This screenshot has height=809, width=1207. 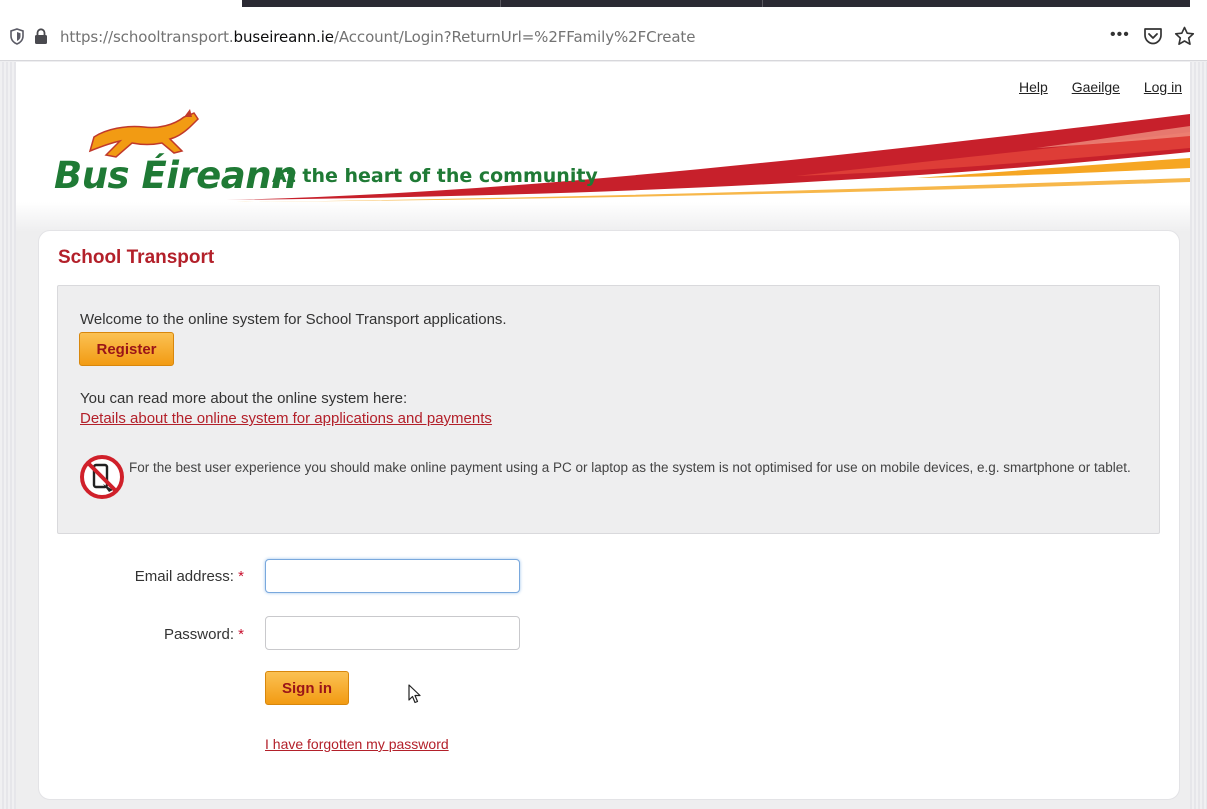 What do you see at coordinates (1184, 36) in the screenshot?
I see `bookmark-star-icon` at bounding box center [1184, 36].